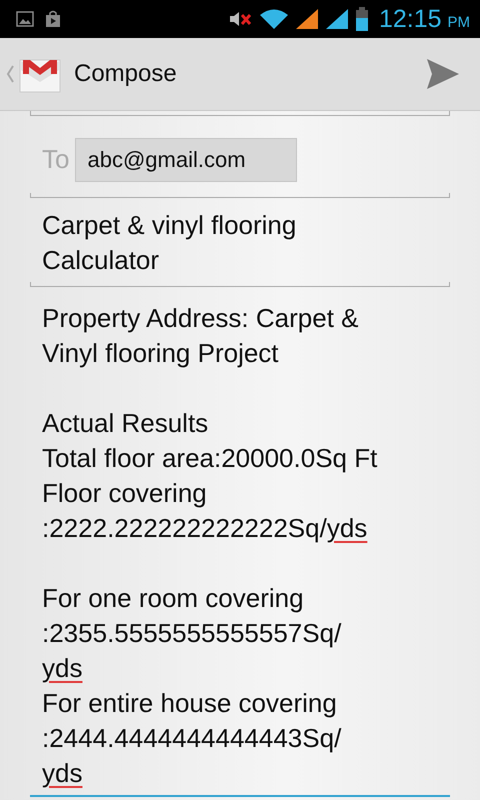 This screenshot has width=480, height=800. I want to click on body-text: :2355.5555555555557Sq/, so click(192, 633).